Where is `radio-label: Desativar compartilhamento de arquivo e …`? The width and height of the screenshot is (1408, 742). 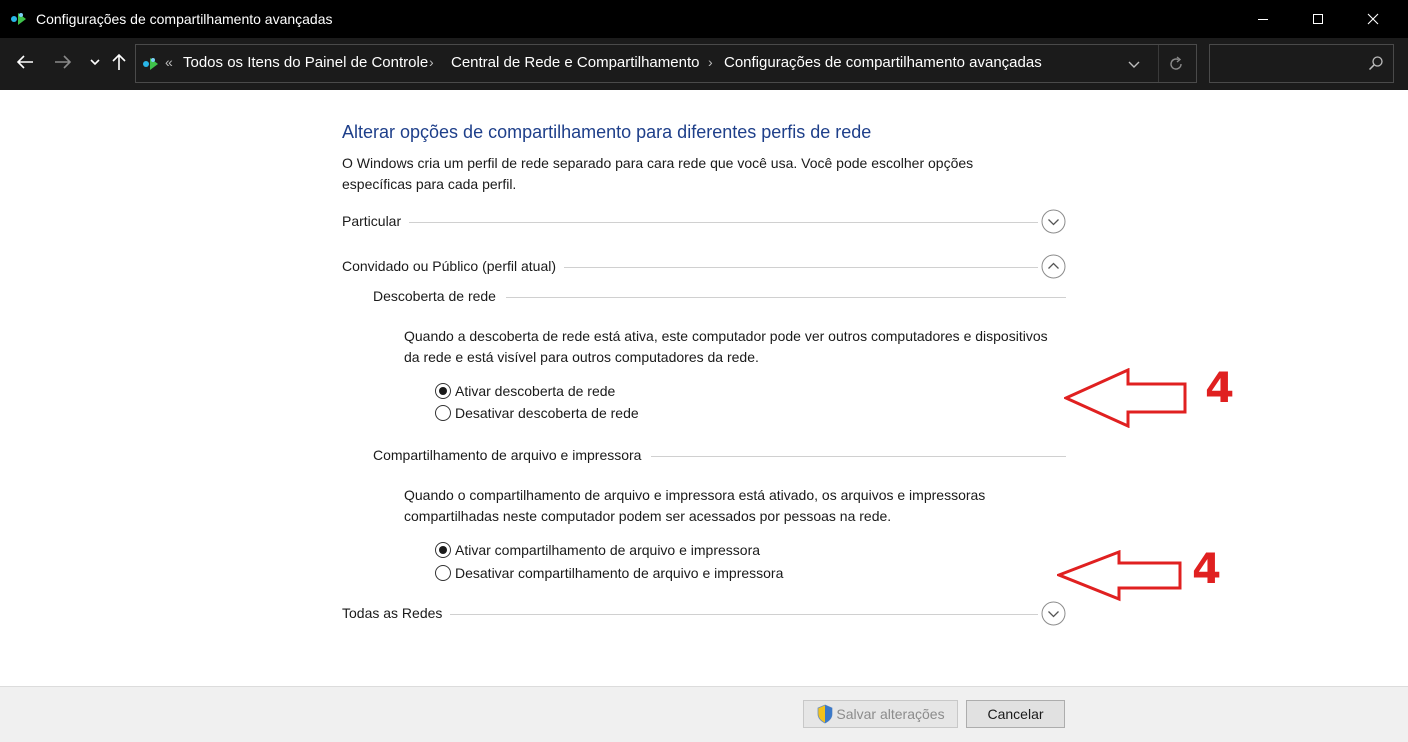 radio-label: Desativar compartilhamento de arquivo e … is located at coordinates (619, 573).